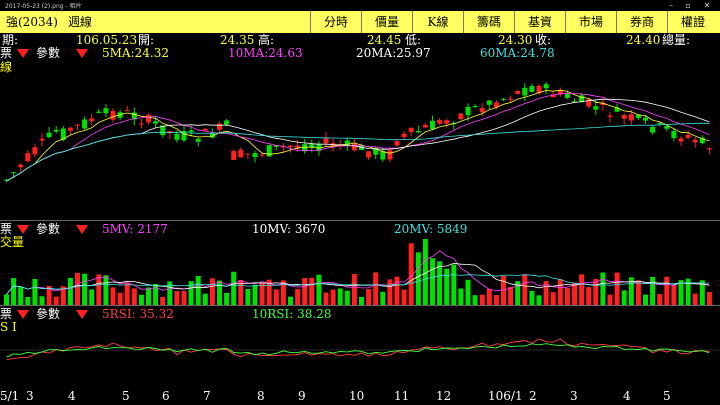  I want to click on ma-select-triangle-icon, so click(82, 53).